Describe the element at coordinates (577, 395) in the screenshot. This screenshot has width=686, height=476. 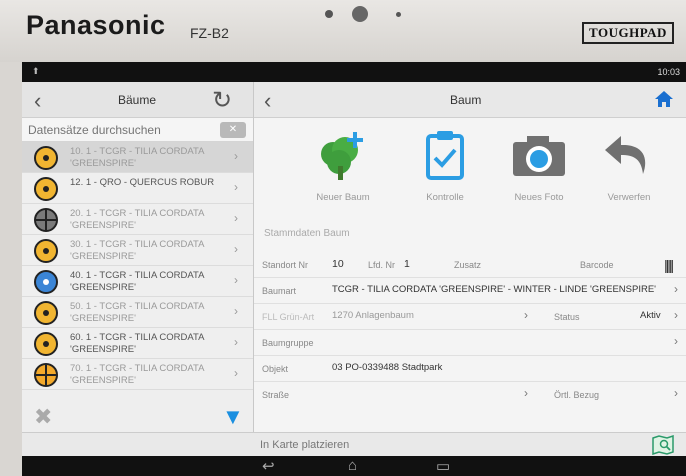
I see `ortl-label: Örtl. Bezug` at that location.